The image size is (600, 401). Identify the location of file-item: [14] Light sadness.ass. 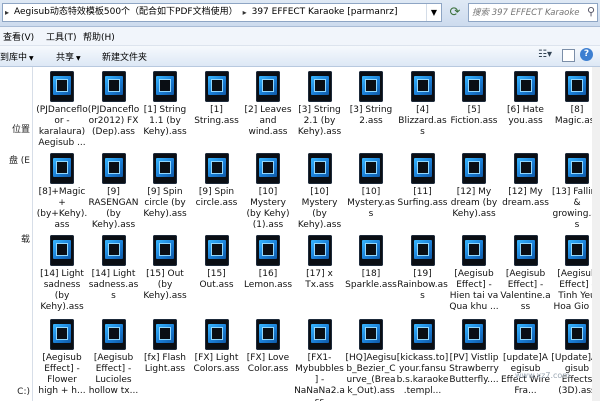
(114, 268).